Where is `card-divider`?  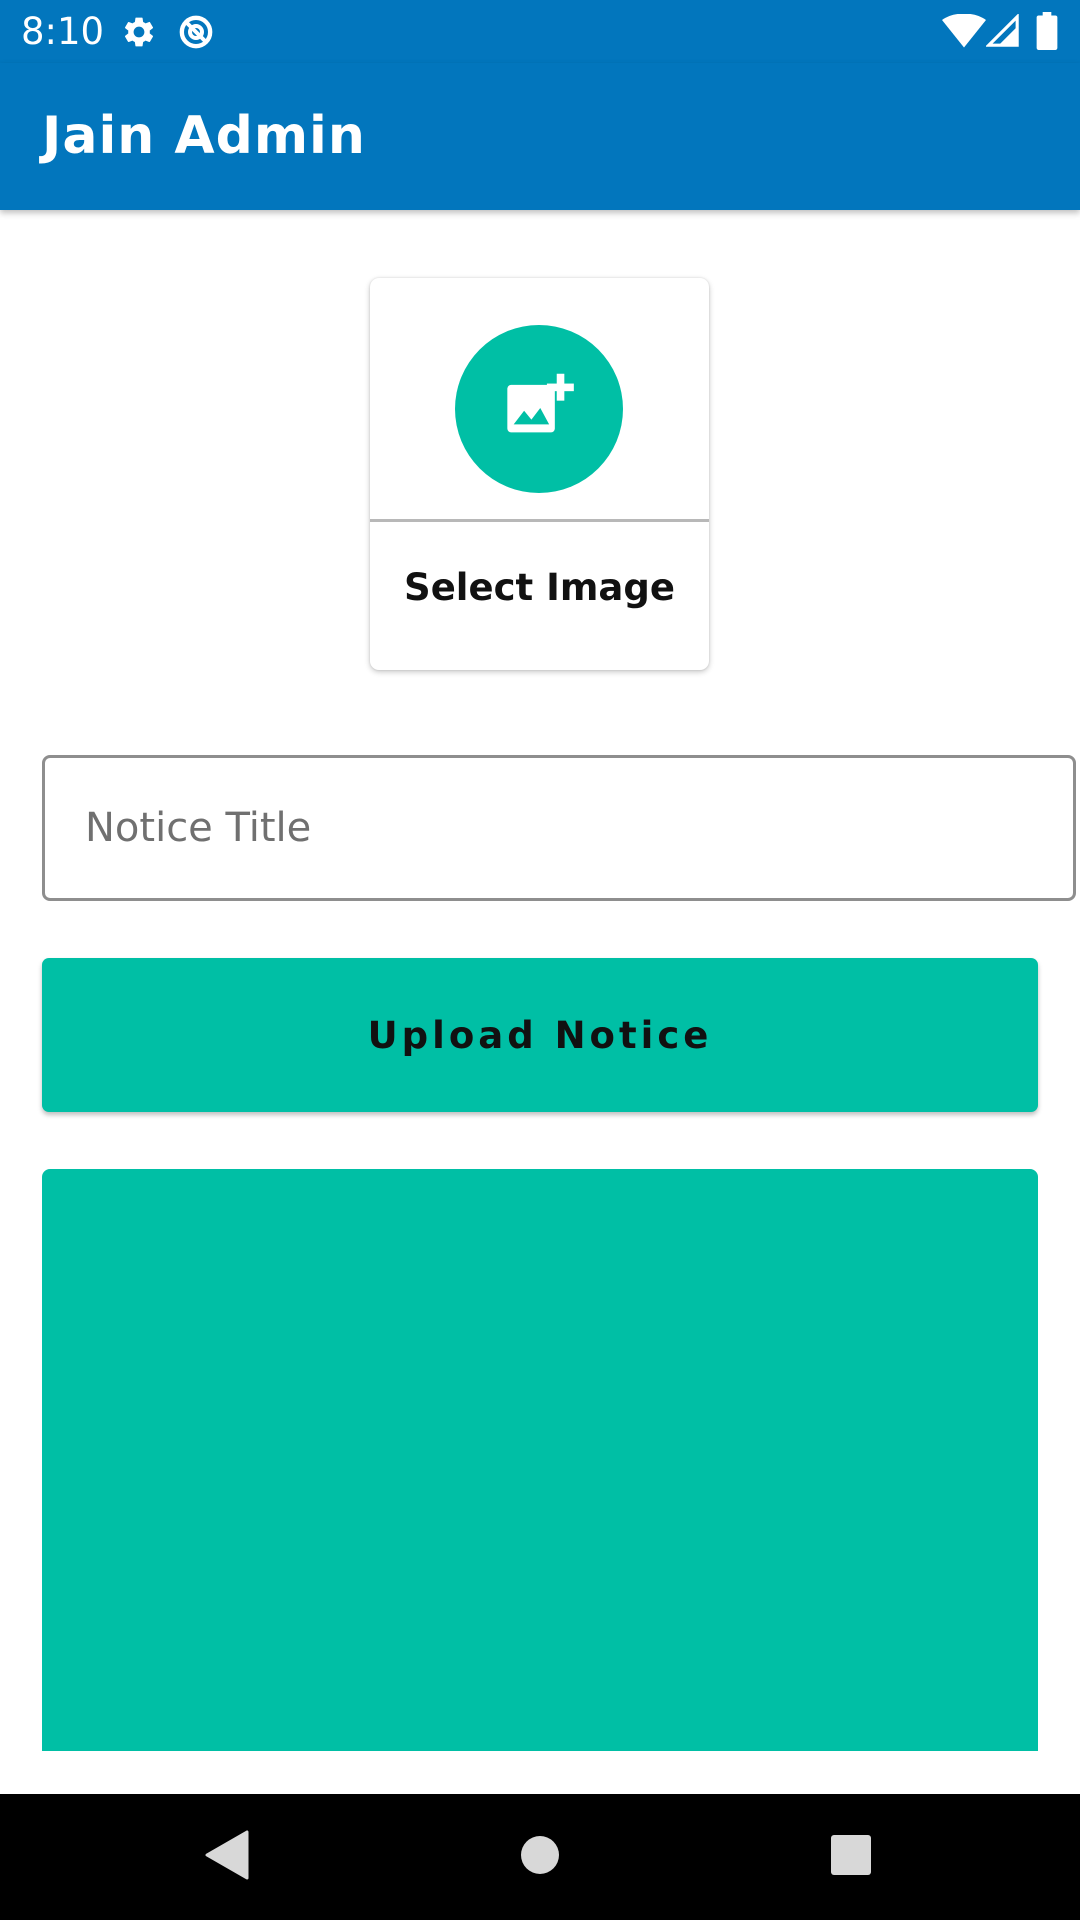 card-divider is located at coordinates (539, 520).